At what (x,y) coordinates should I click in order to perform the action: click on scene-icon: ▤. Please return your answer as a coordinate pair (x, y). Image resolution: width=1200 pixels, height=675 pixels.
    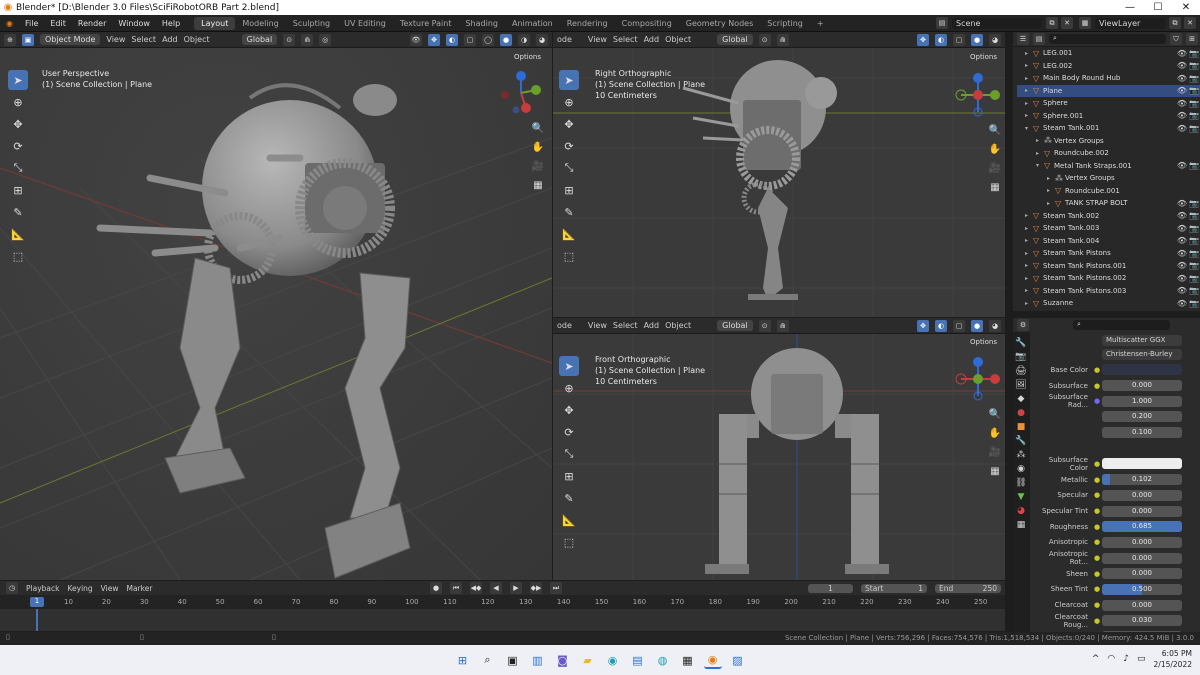
    Looking at the image, I should click on (942, 23).